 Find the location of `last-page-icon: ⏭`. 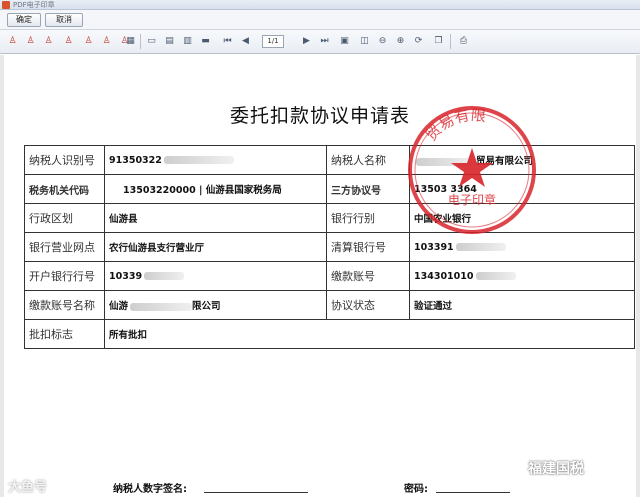

last-page-icon: ⏭ is located at coordinates (324, 41).